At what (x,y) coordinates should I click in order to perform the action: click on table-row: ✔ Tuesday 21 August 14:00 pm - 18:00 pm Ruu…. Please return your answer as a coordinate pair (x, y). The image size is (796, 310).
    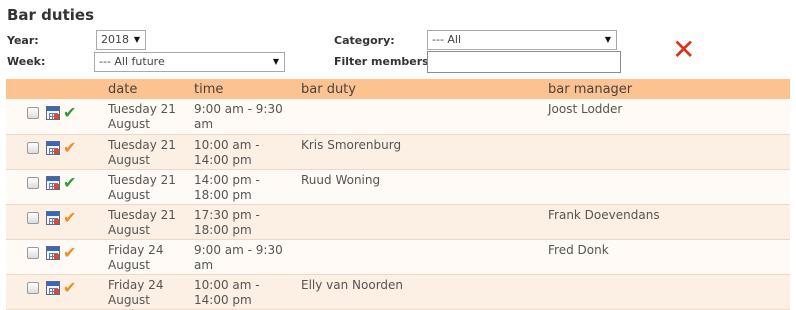
    Looking at the image, I should click on (398, 186).